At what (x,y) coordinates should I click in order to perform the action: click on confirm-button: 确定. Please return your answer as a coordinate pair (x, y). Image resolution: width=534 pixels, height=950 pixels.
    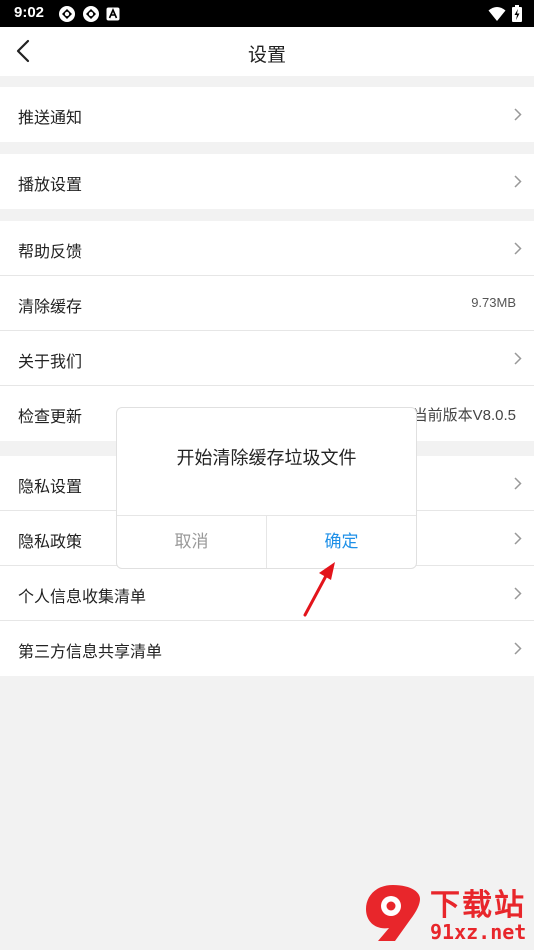
    Looking at the image, I should click on (341, 542).